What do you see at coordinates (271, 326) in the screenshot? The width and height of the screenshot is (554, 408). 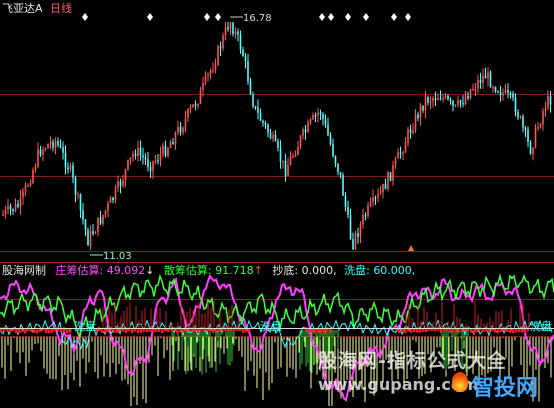 I see `washout-tag-2: 洗盘` at bounding box center [271, 326].